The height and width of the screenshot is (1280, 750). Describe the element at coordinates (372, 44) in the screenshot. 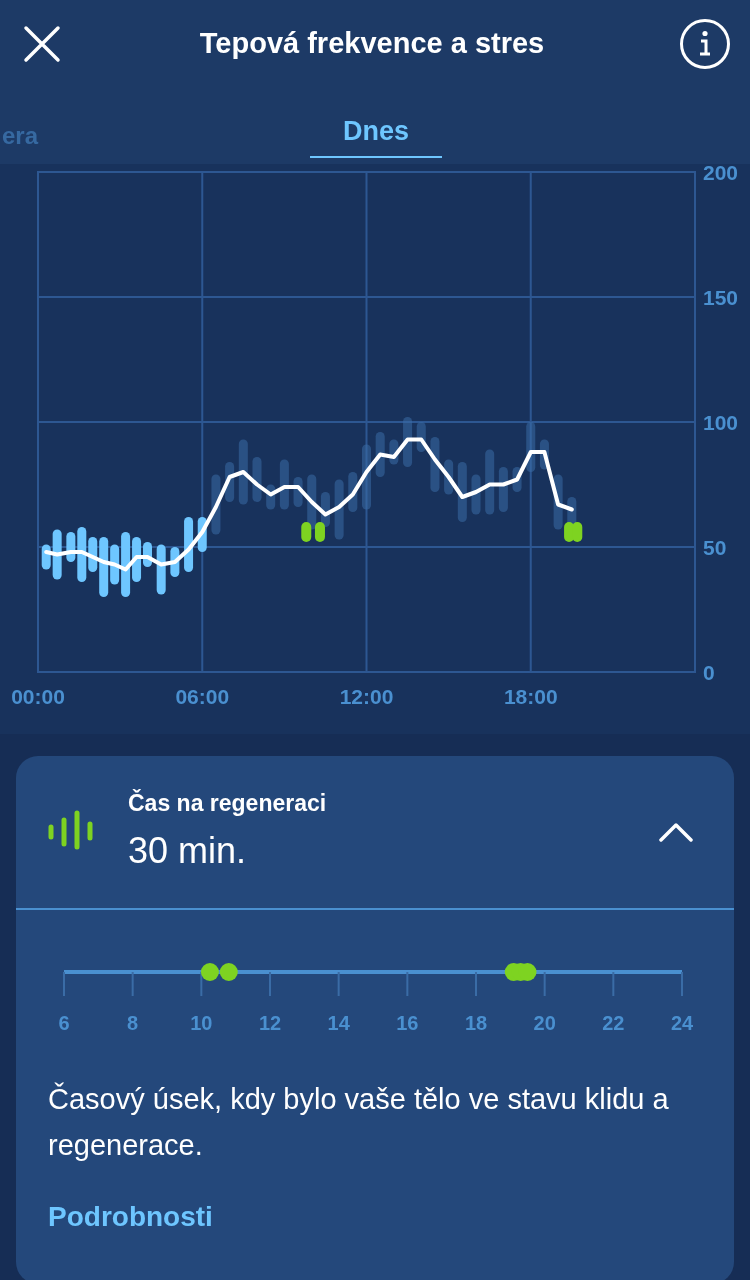

I see `screen-title: Tepová frekvence a stres` at that location.